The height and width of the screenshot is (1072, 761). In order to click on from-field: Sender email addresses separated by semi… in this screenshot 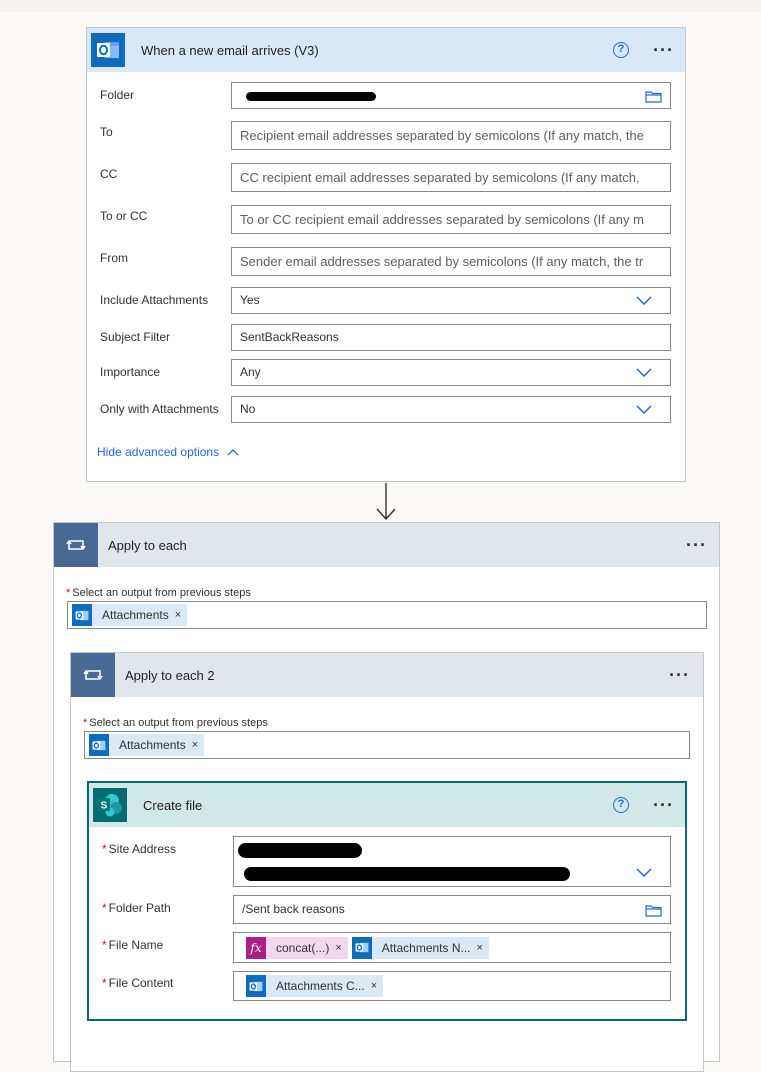, I will do `click(451, 261)`.